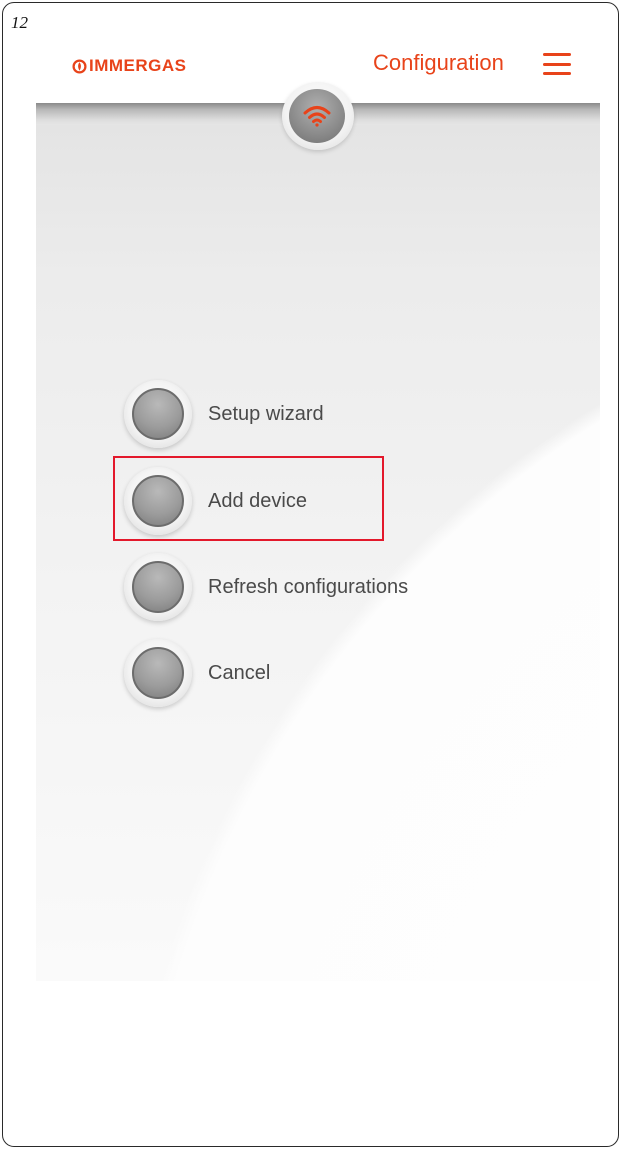 This screenshot has height=1151, width=623. I want to click on option-add-device: Add device, so click(215, 501).